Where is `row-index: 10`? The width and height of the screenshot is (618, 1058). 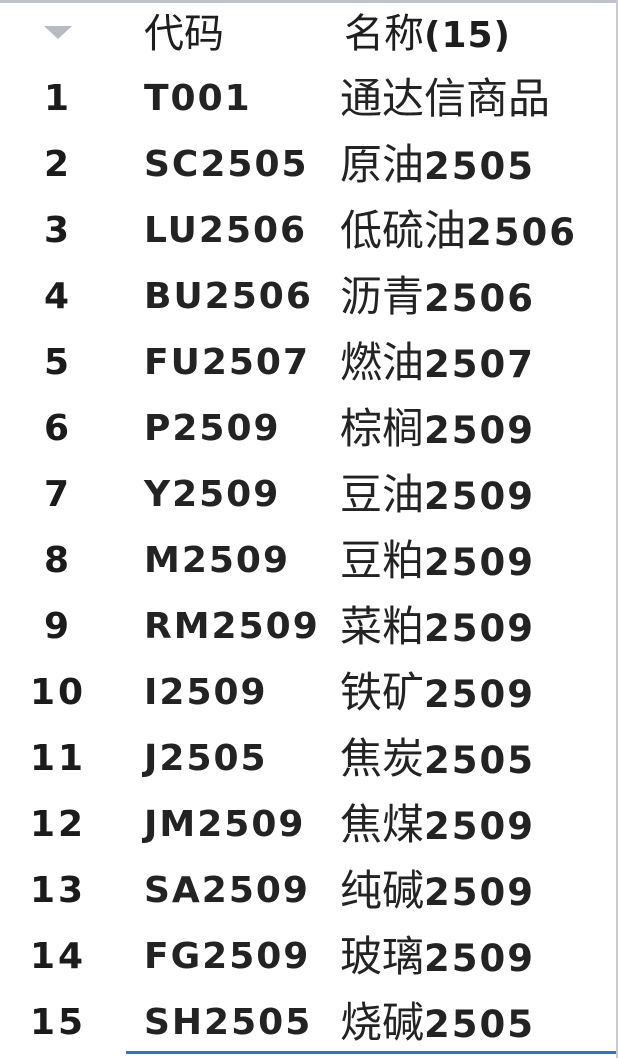 row-index: 10 is located at coordinates (58, 692).